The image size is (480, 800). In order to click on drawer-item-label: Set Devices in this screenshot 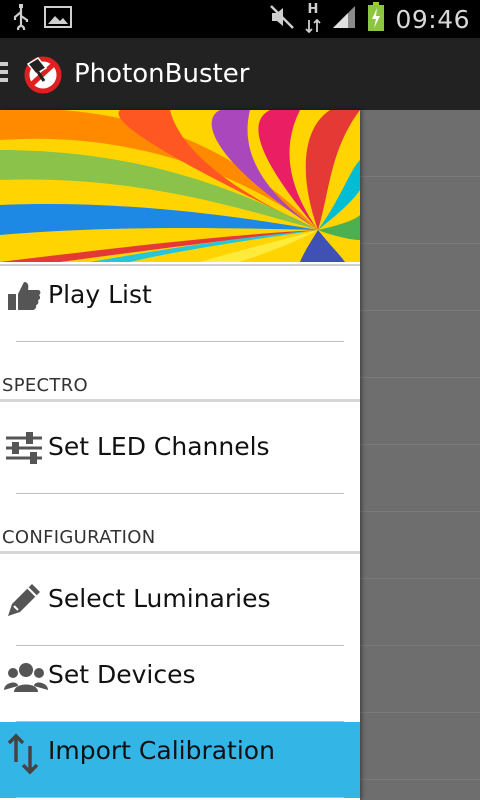, I will do `click(122, 674)`.